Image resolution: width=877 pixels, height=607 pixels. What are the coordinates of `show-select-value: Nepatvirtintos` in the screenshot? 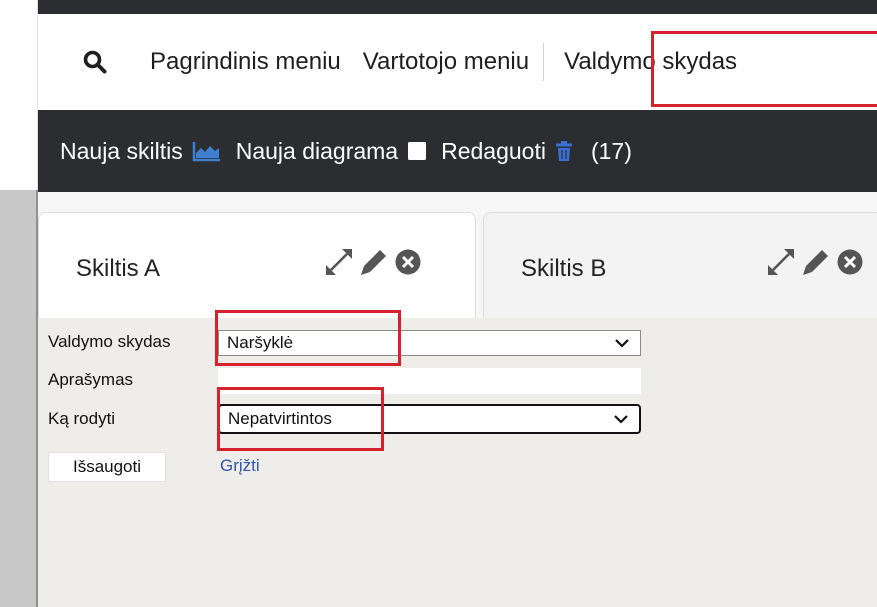 It's located at (280, 418).